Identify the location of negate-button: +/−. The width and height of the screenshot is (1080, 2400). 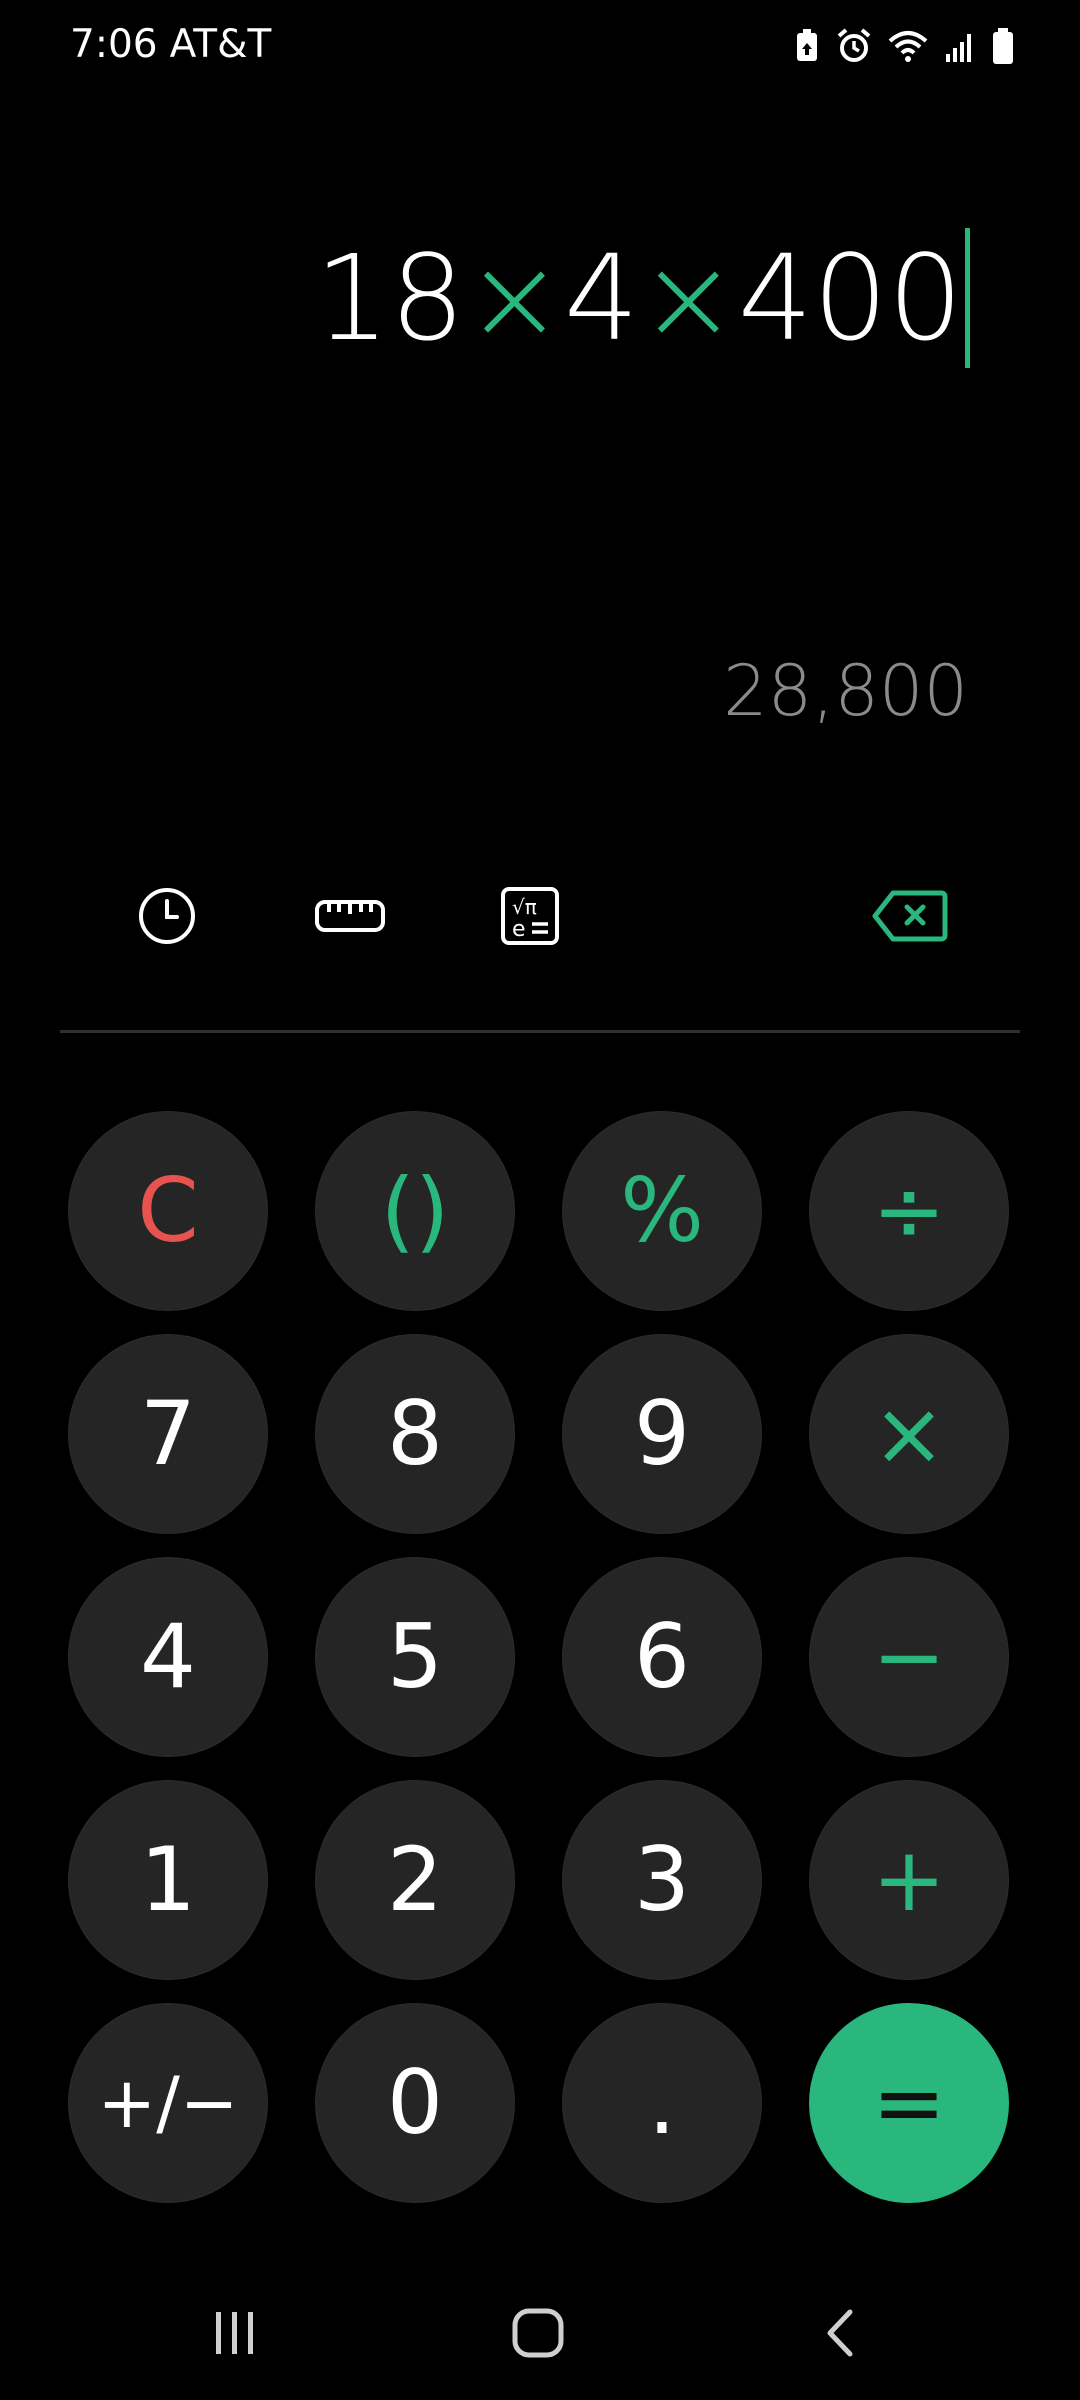
(168, 2103).